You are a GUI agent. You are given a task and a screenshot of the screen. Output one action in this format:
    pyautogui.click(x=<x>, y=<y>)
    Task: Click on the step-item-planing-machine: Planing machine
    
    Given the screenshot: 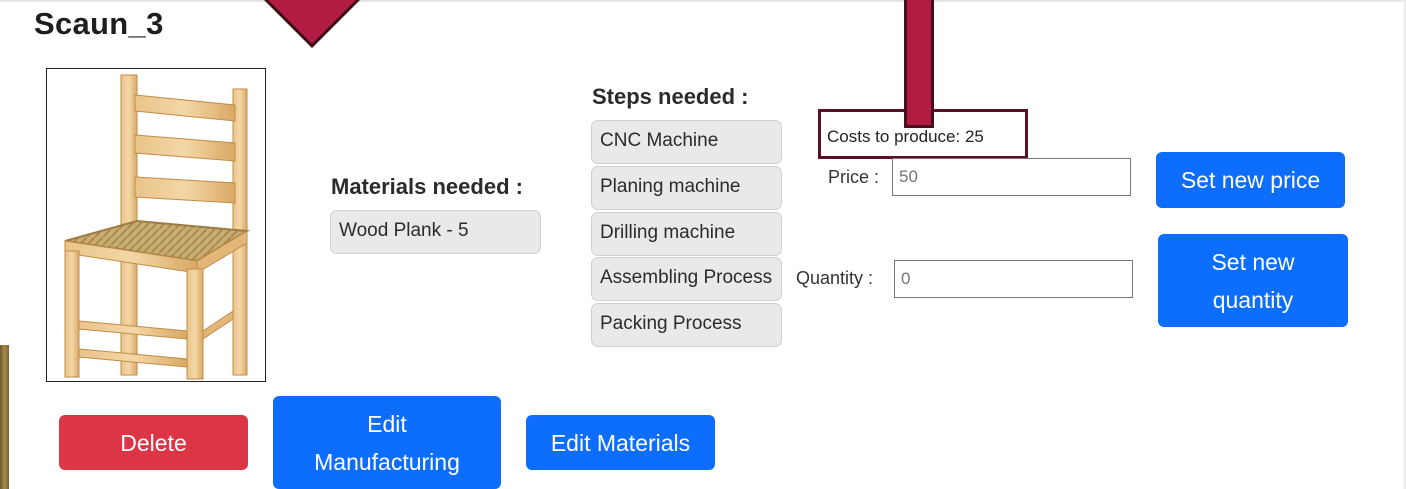 What is the action you would take?
    pyautogui.click(x=686, y=188)
    